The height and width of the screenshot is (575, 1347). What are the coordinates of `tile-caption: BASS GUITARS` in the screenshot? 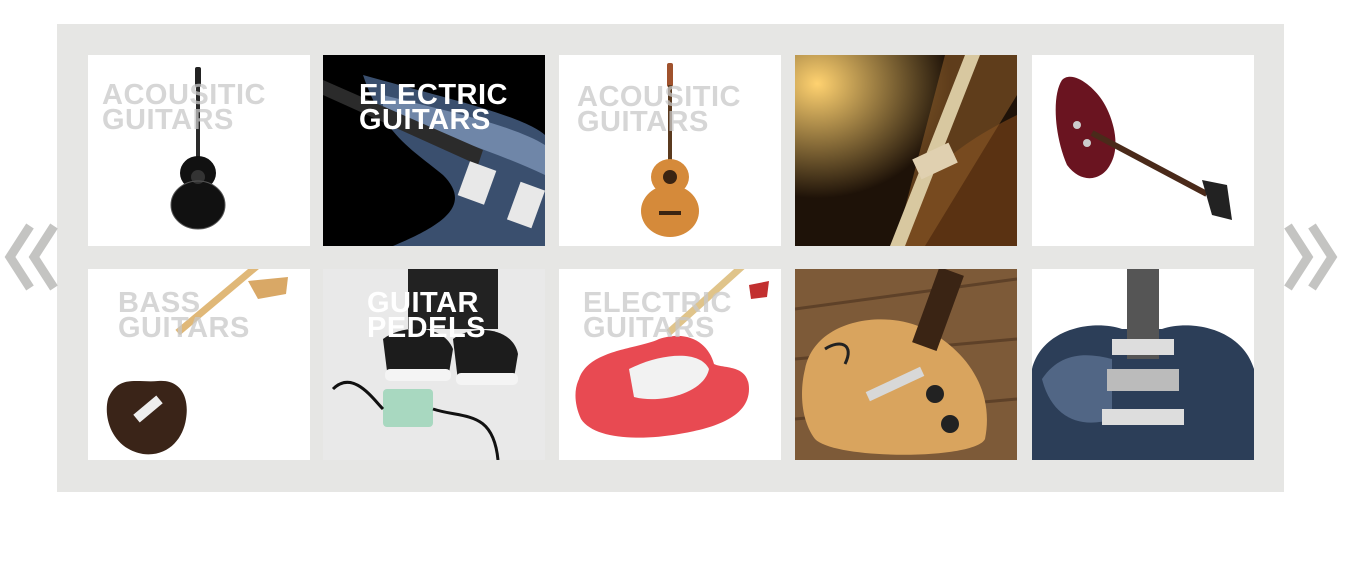 It's located at (184, 315).